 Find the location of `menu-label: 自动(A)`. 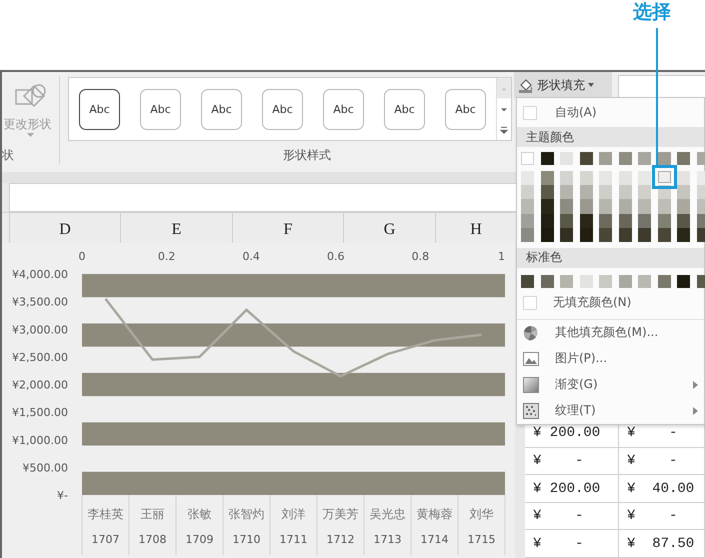

menu-label: 自动(A) is located at coordinates (576, 112).